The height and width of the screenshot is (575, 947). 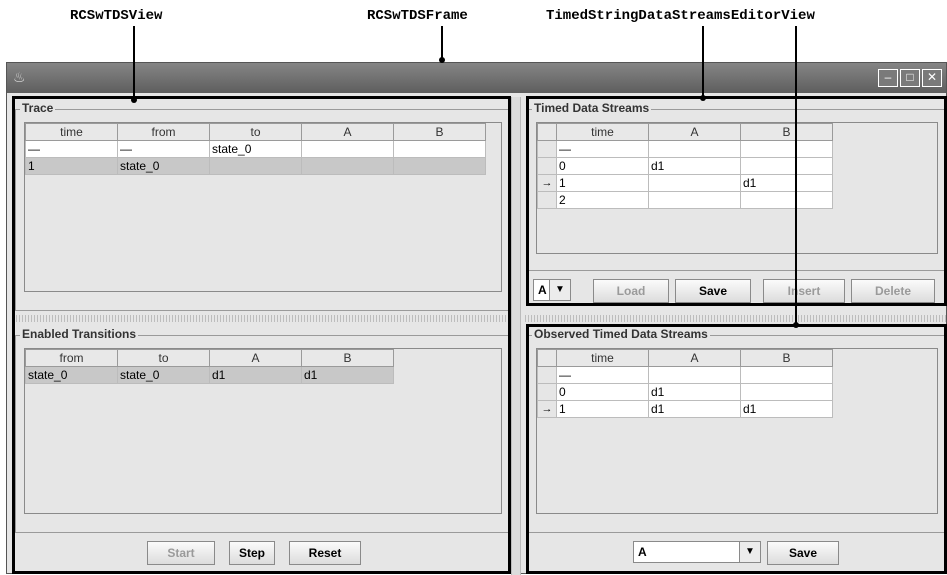 What do you see at coordinates (893, 291) in the screenshot?
I see `delete-button: Delete` at bounding box center [893, 291].